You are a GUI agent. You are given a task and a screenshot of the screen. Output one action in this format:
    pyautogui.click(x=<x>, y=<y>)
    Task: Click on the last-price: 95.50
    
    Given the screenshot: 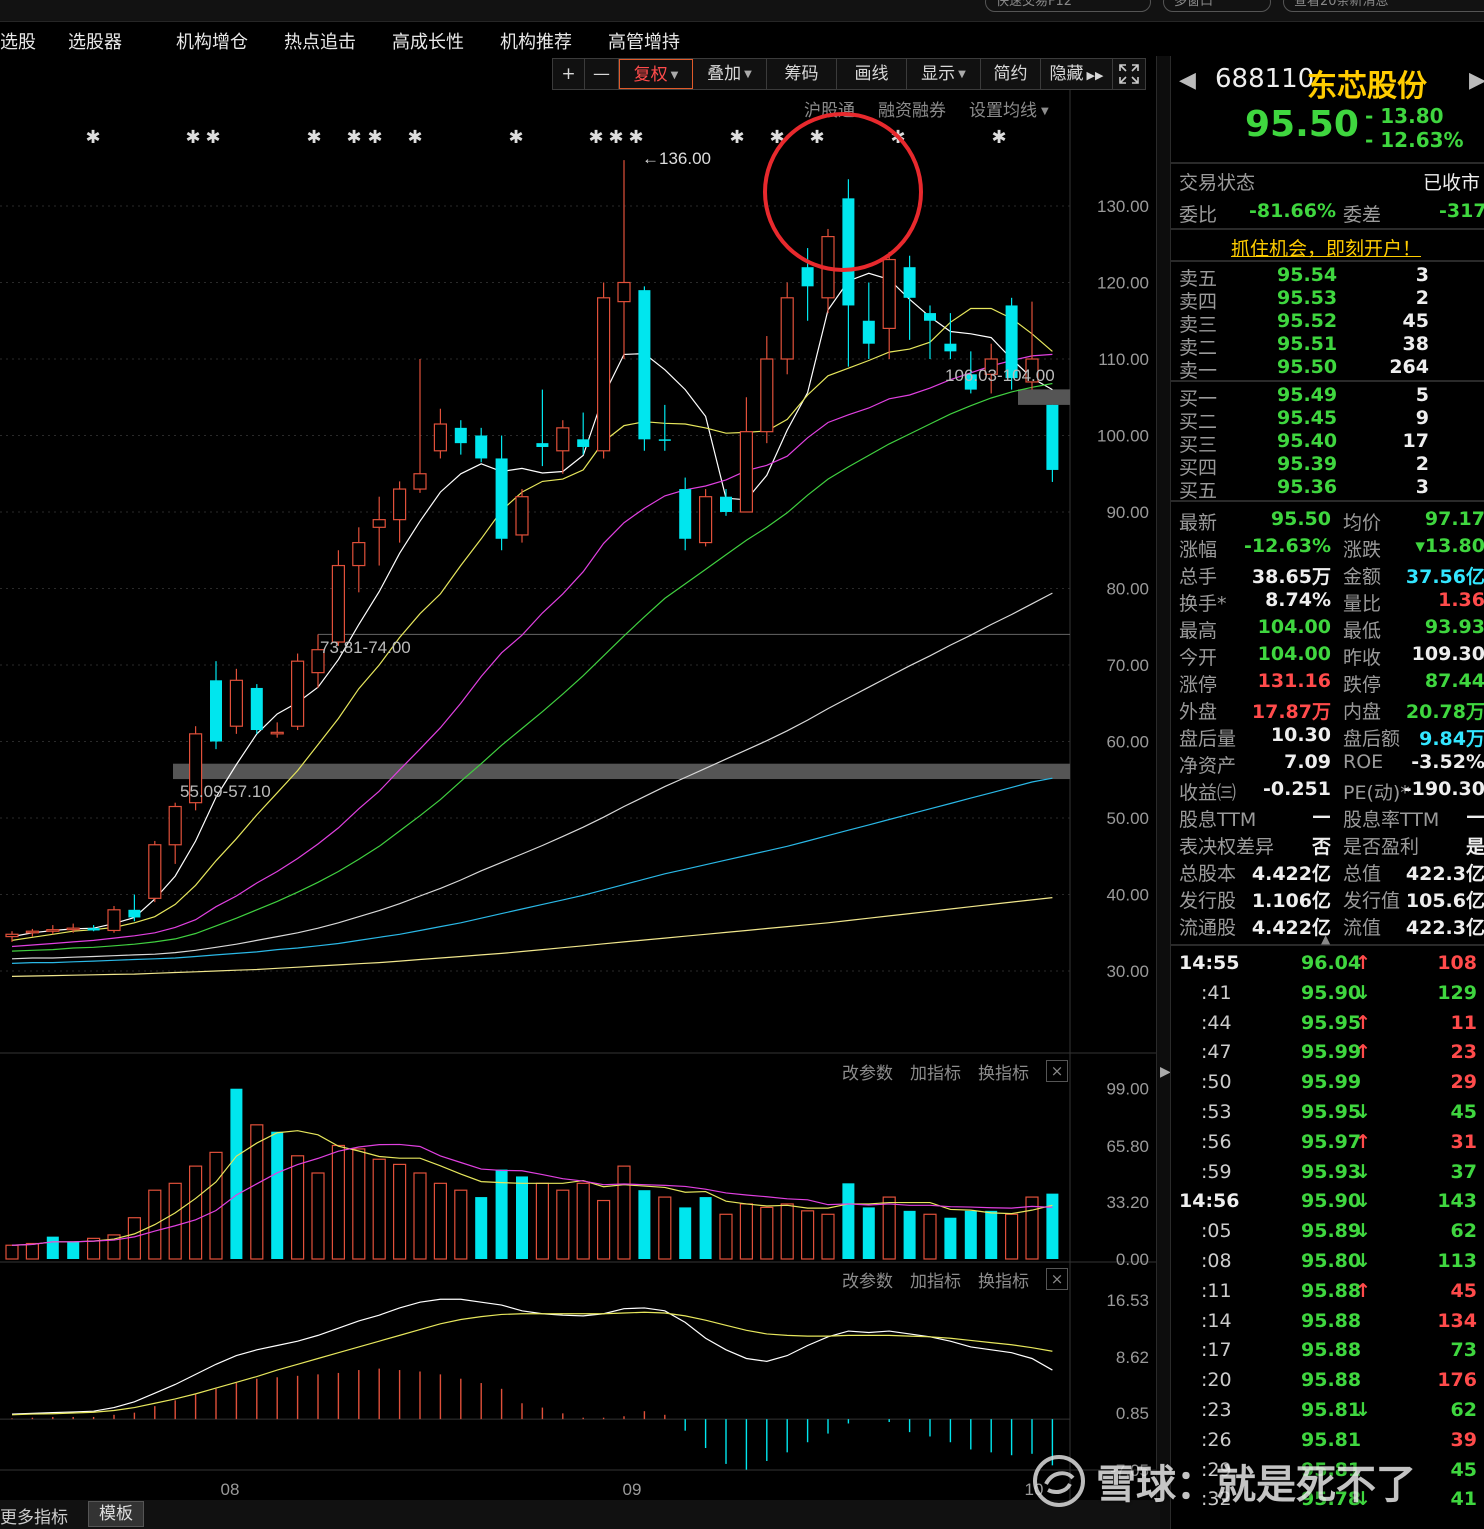 What is the action you would take?
    pyautogui.click(x=1302, y=124)
    